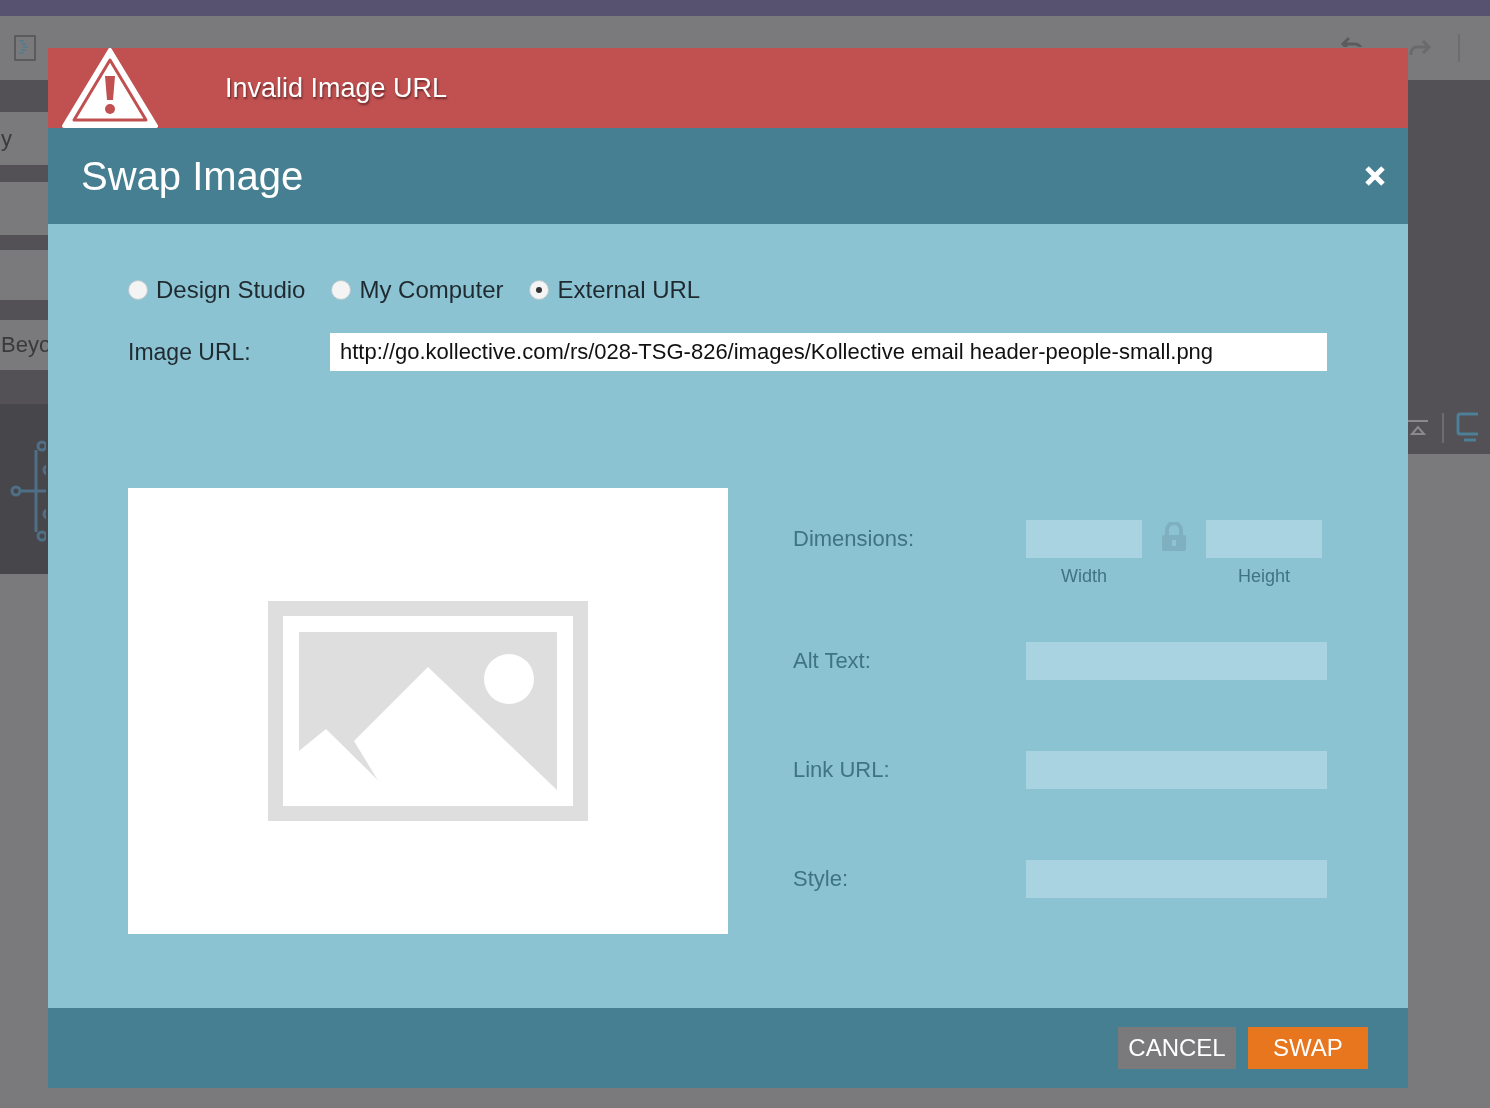 This screenshot has width=1490, height=1108. I want to click on alert-message: Invalid Image URL, so click(336, 88).